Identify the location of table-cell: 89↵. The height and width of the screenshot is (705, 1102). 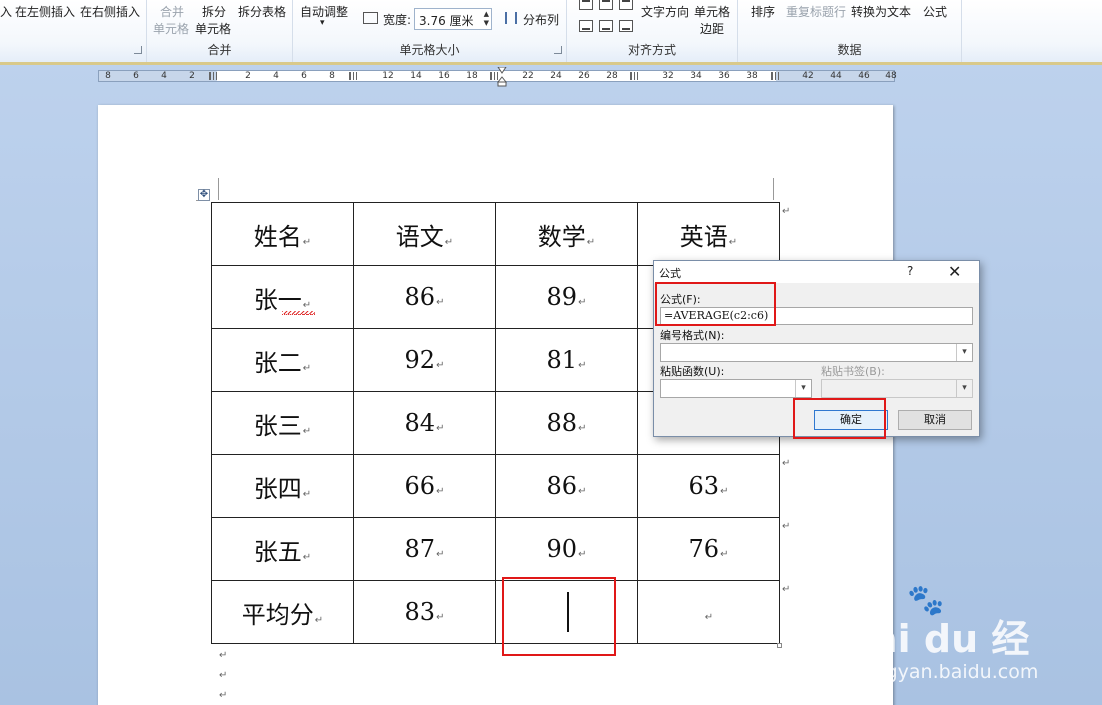
(566, 297).